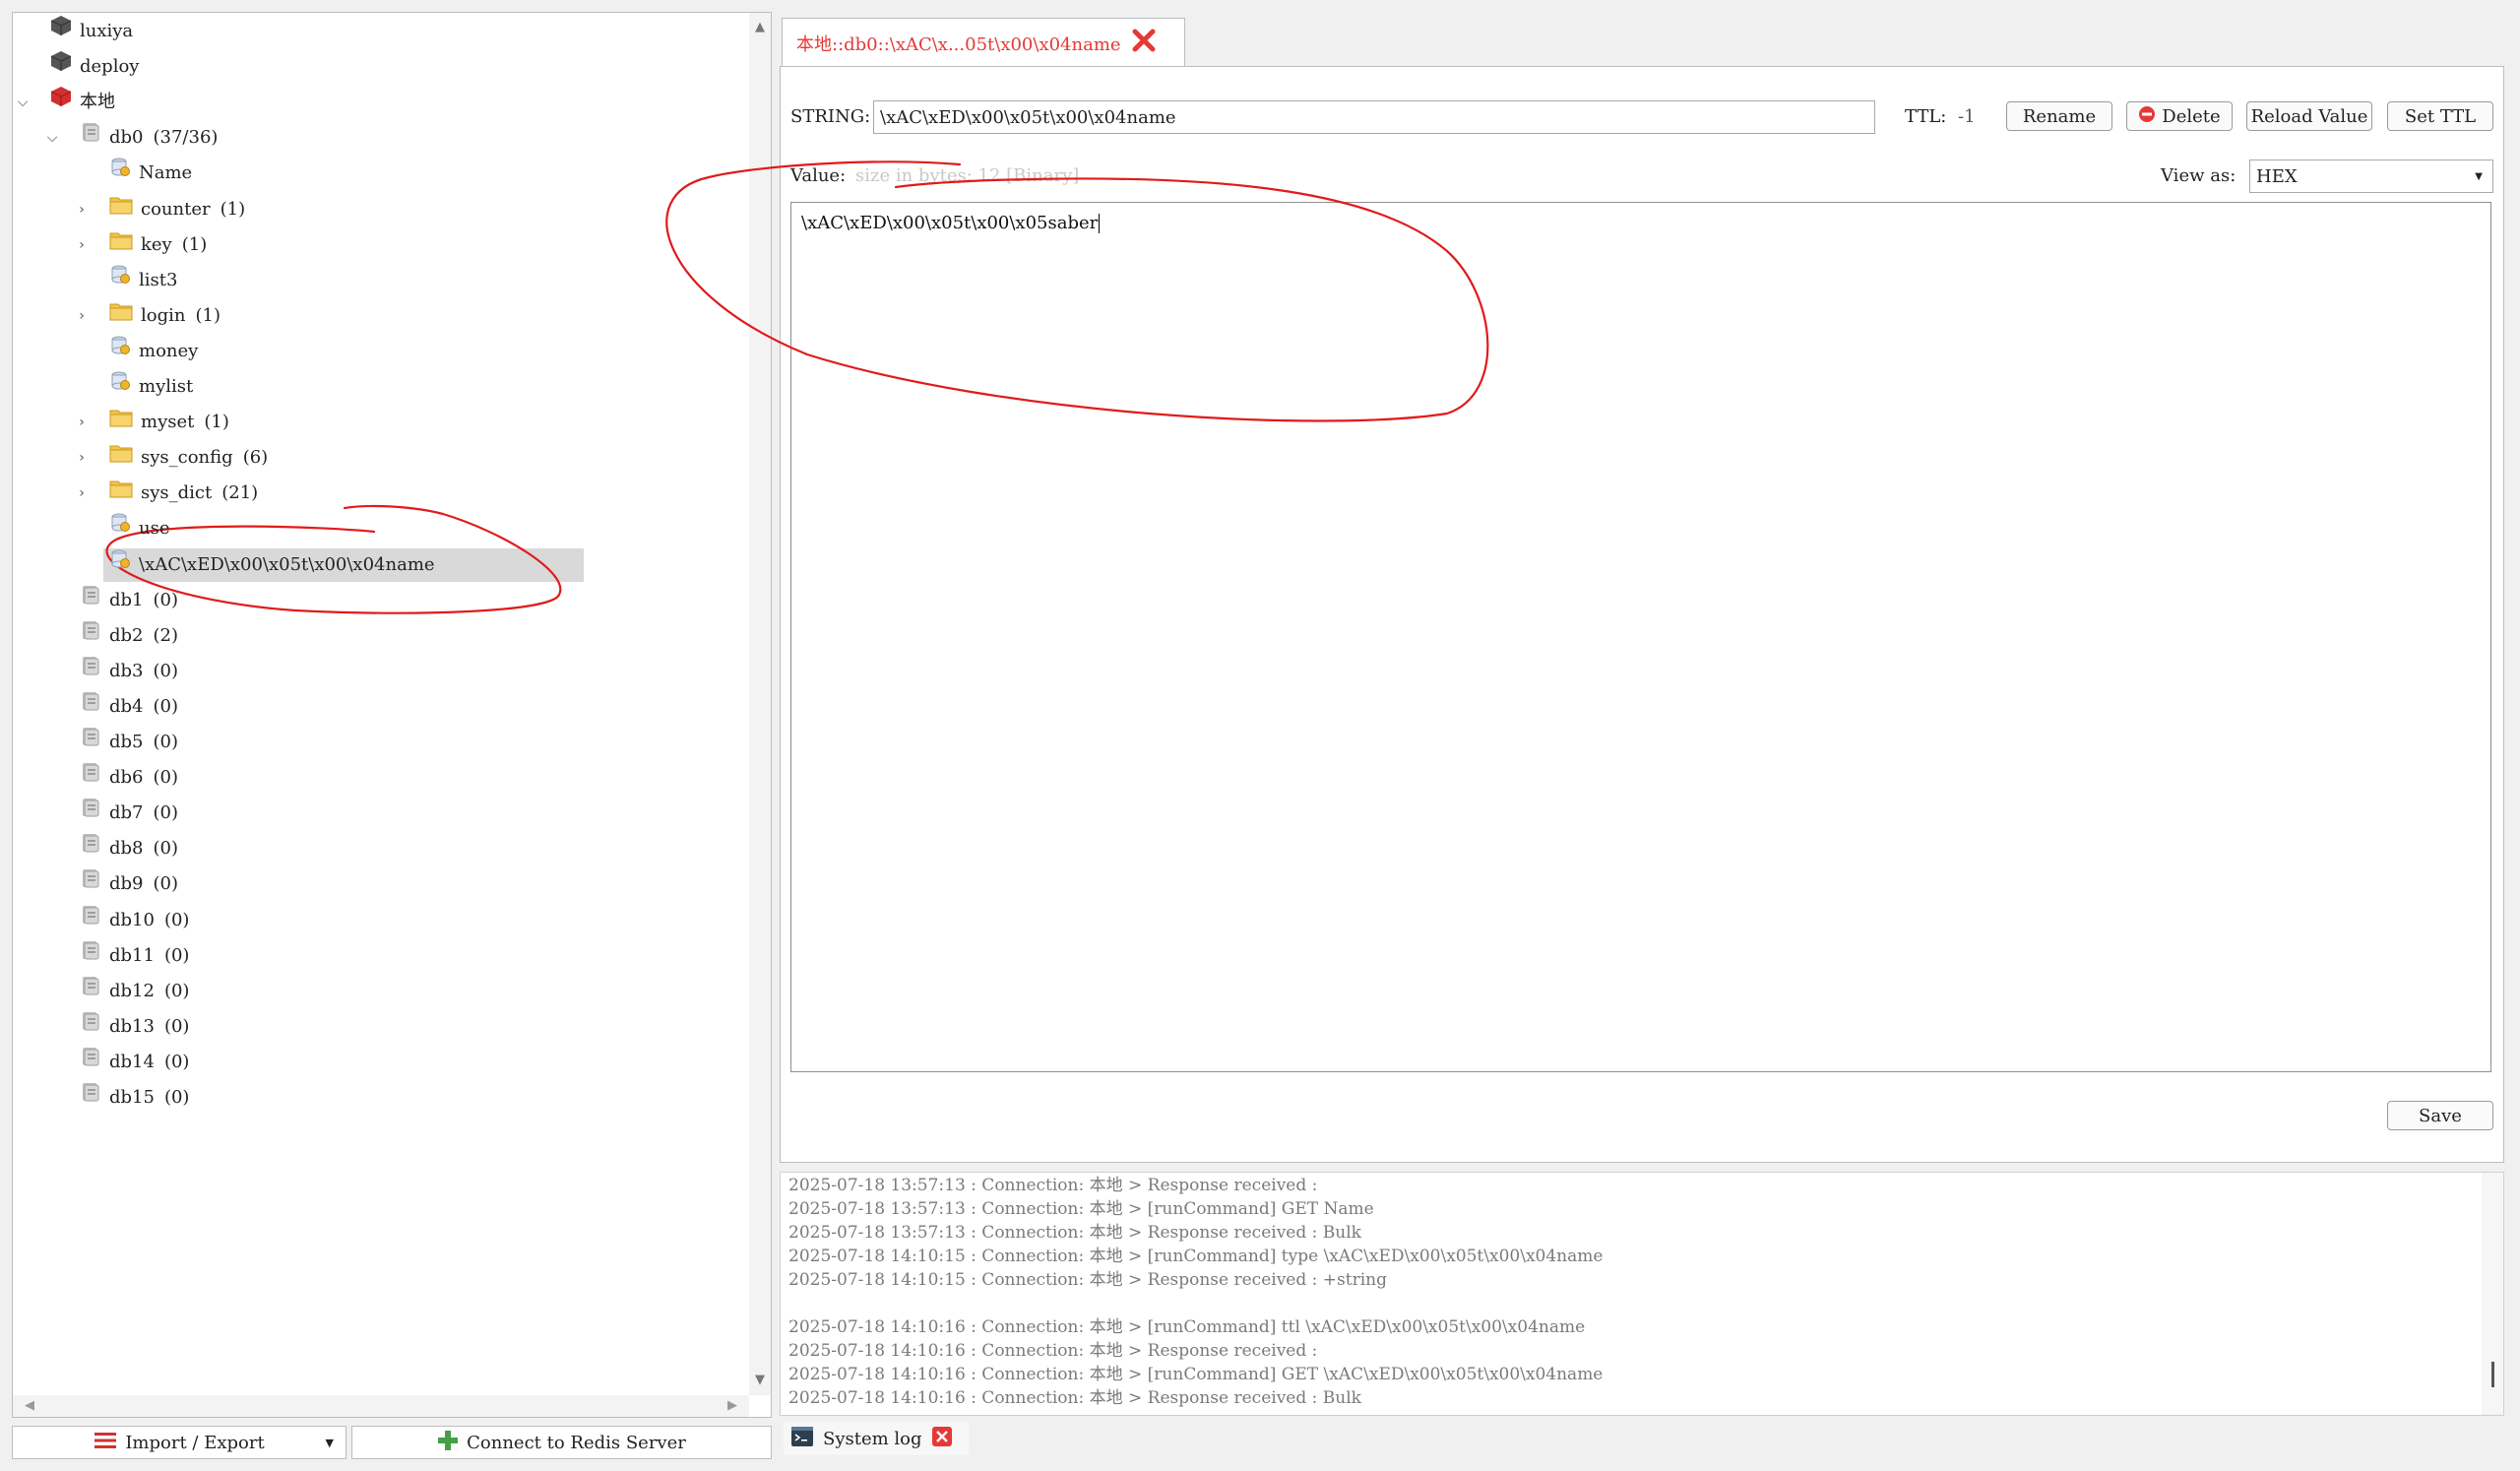  Describe the element at coordinates (149, 316) in the screenshot. I see `tree-namespace-folder: › login (1)` at that location.